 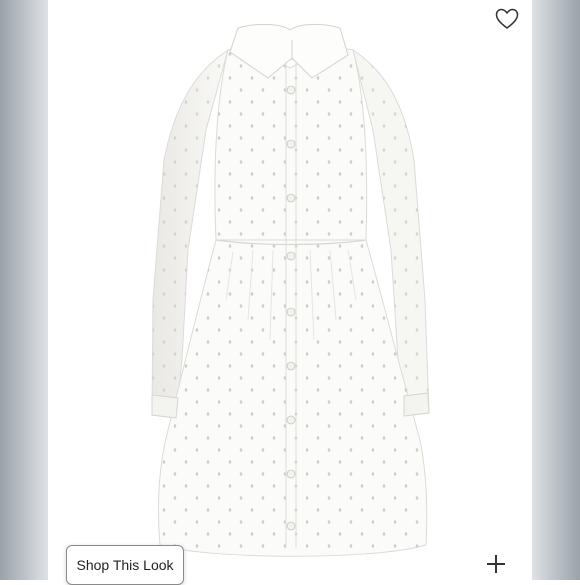 I want to click on shop-this-look-button: Shop This Look, so click(x=125, y=565).